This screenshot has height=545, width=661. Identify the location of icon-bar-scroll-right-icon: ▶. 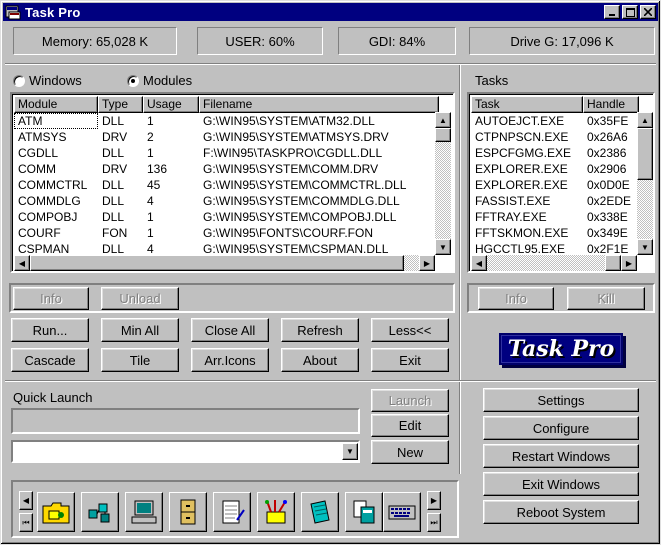
(434, 500).